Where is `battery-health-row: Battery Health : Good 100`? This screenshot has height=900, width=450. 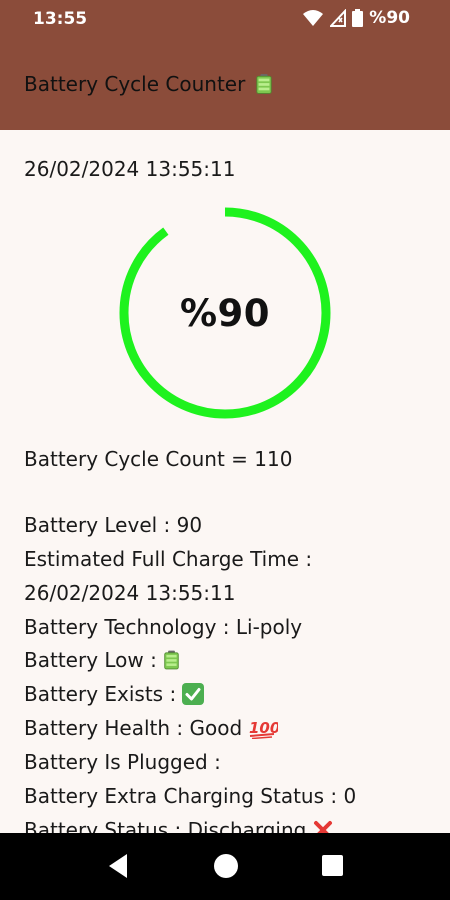
battery-health-row: Battery Health : Good 100 is located at coordinates (151, 728).